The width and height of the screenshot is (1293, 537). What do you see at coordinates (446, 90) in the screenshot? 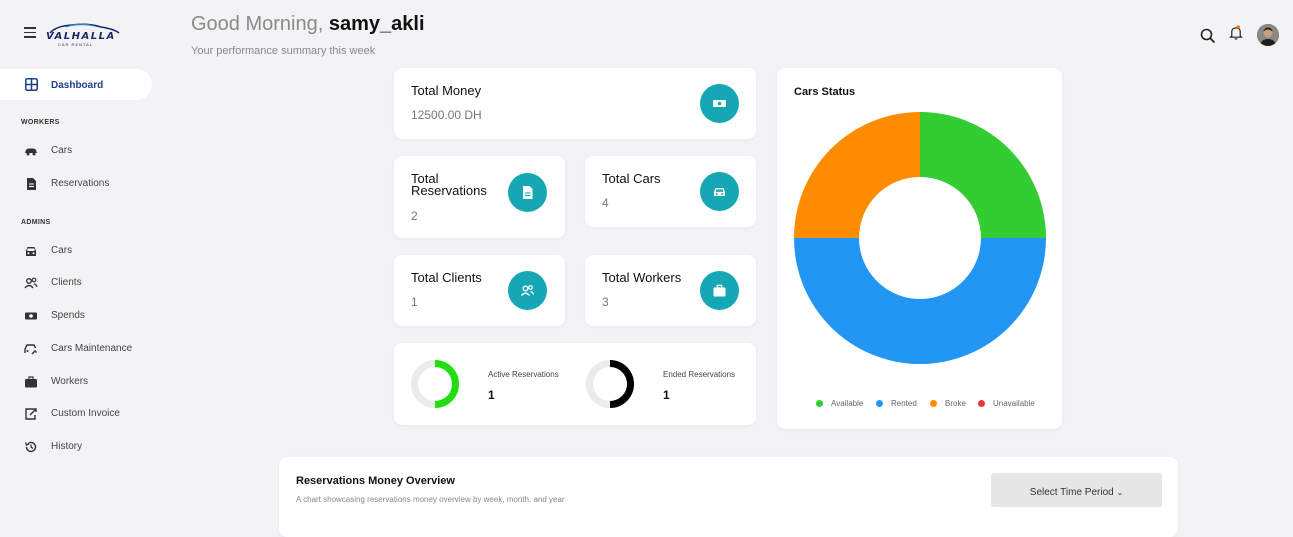
I see `card-title: Total Money` at bounding box center [446, 90].